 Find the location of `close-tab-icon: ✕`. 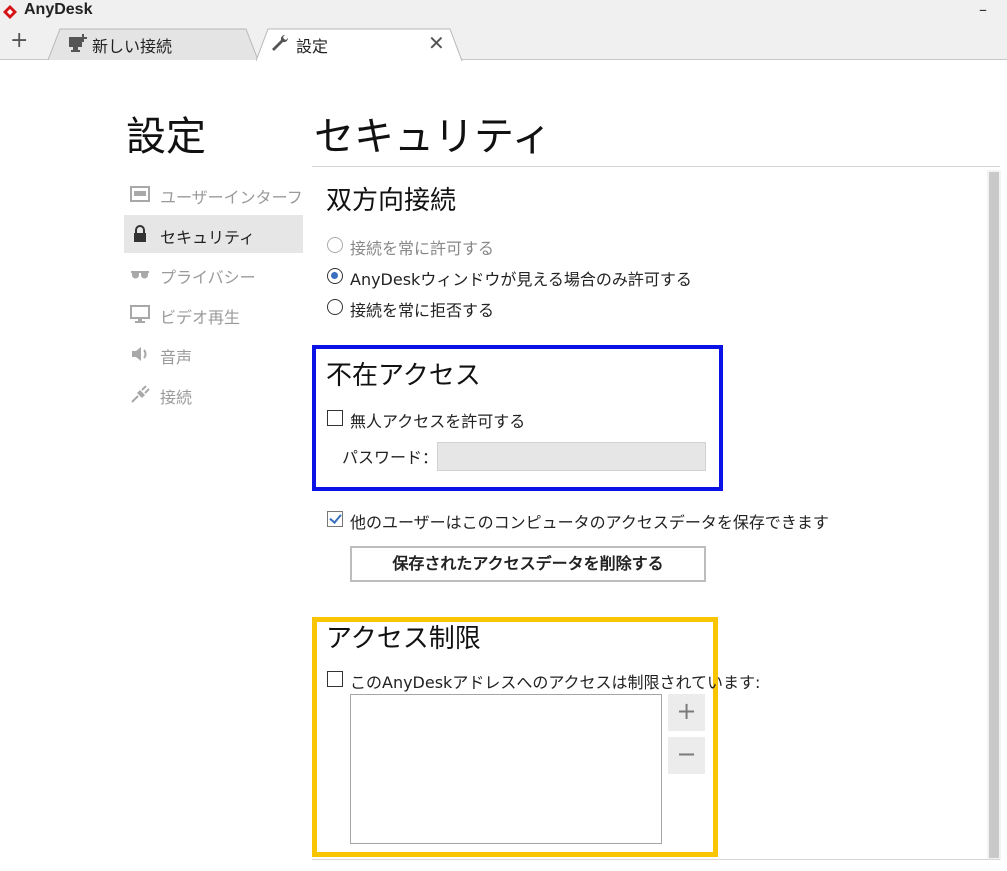

close-tab-icon: ✕ is located at coordinates (436, 43).